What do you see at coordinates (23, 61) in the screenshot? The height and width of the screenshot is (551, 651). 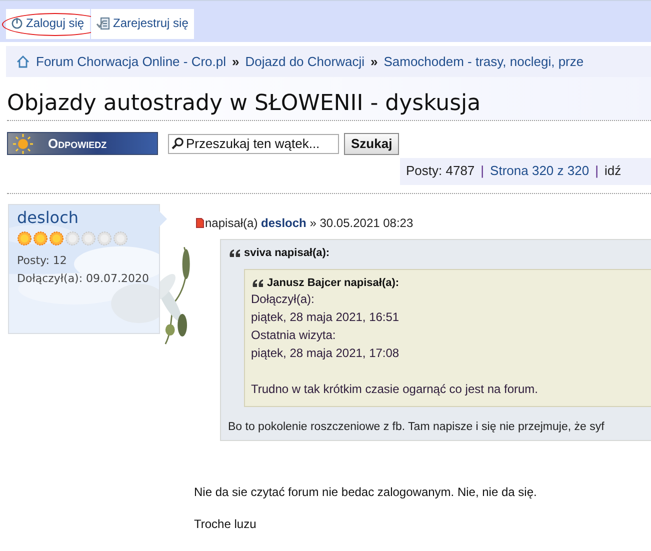 I see `home-icon` at bounding box center [23, 61].